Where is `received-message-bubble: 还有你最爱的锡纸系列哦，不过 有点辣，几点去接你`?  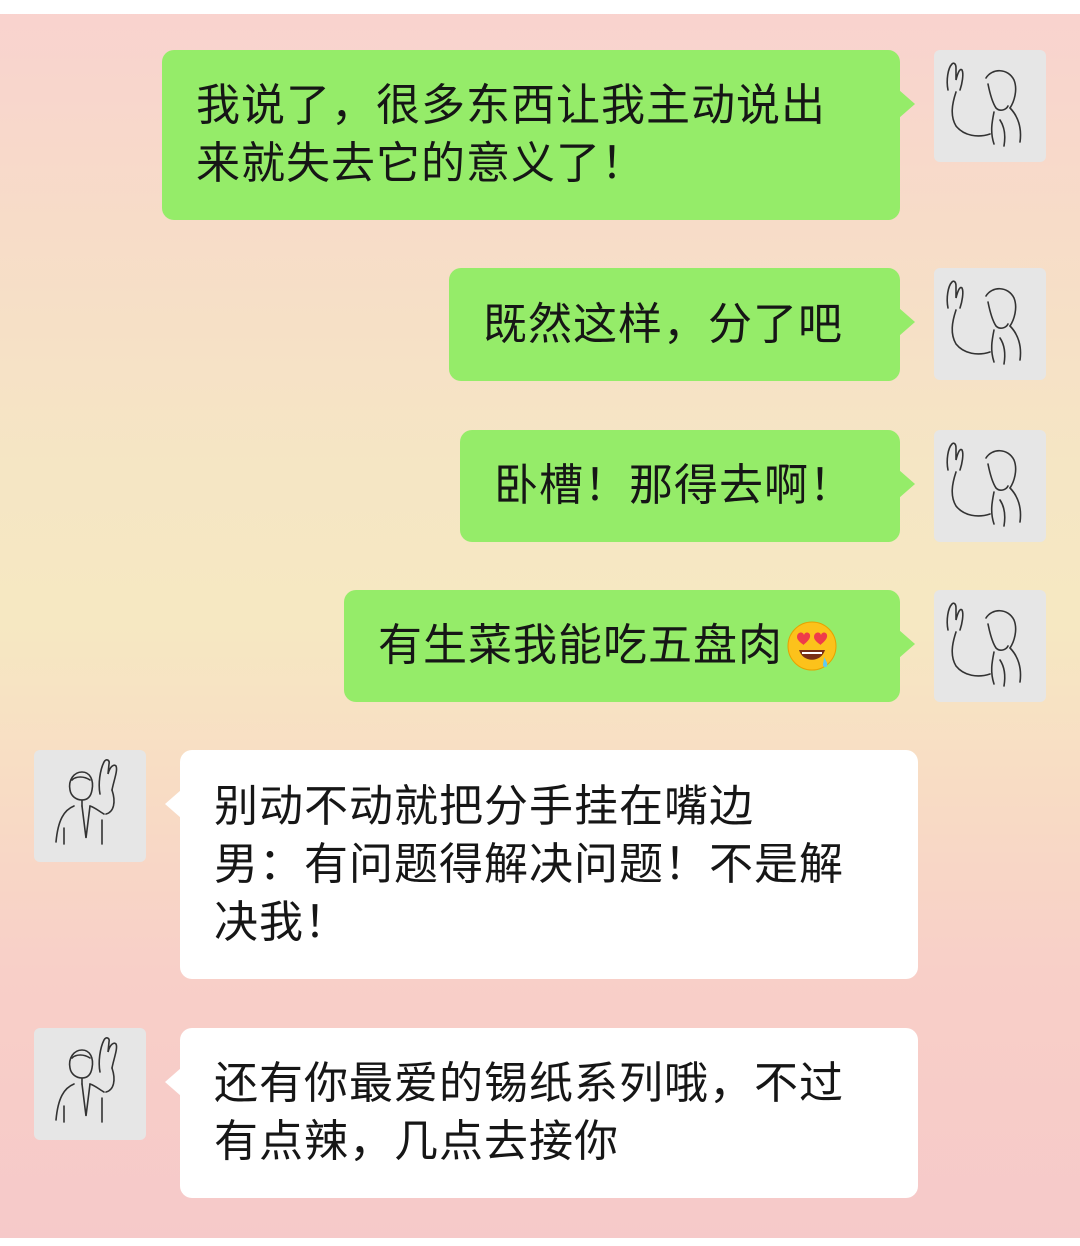 received-message-bubble: 还有你最爱的锡纸系列哦，不过 有点辣，几点去接你 is located at coordinates (541, 1113).